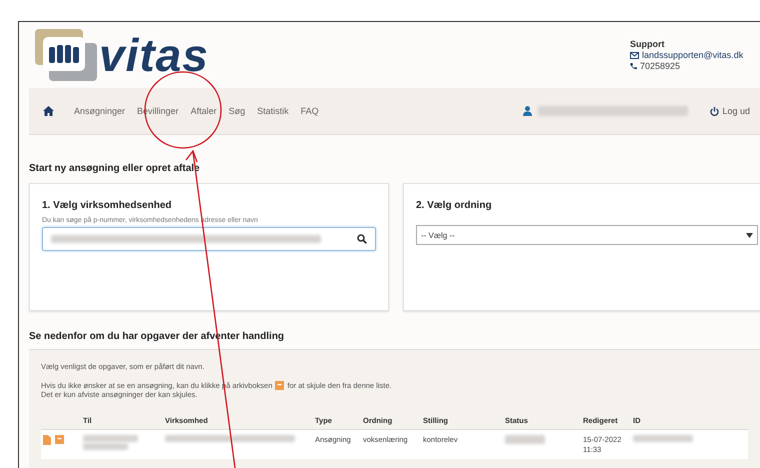 This screenshot has width=760, height=468. Describe the element at coordinates (47, 439) in the screenshot. I see `document-icon` at that location.